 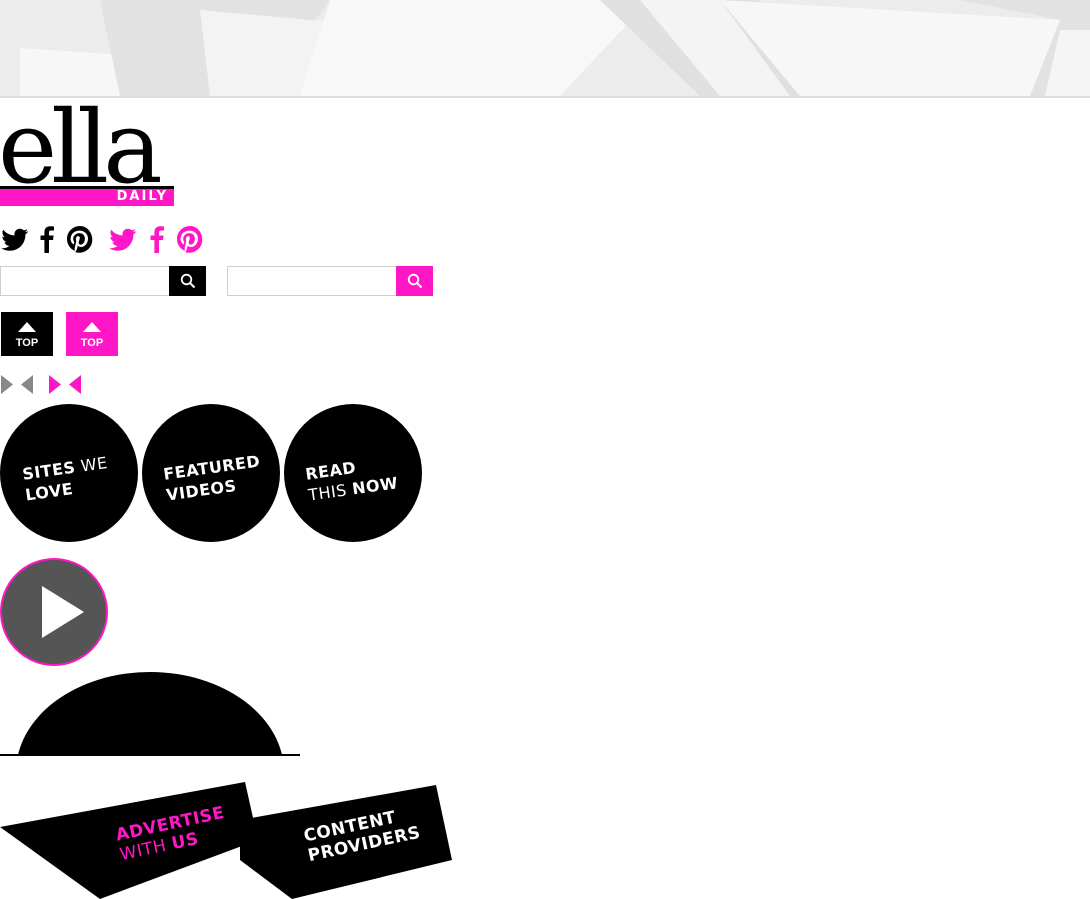 I want to click on footer-ribbons: ADVERTISE WITH US CONTENT PROVIDERS, so click(x=227, y=839).